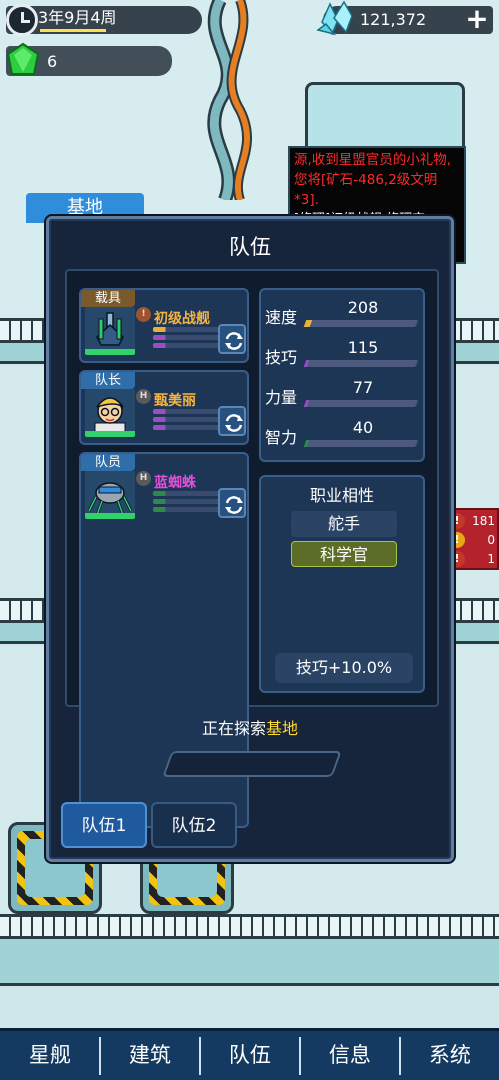 The width and height of the screenshot is (499, 1080). What do you see at coordinates (175, 401) in the screenshot?
I see `slot-name: 甄美丽` at bounding box center [175, 401].